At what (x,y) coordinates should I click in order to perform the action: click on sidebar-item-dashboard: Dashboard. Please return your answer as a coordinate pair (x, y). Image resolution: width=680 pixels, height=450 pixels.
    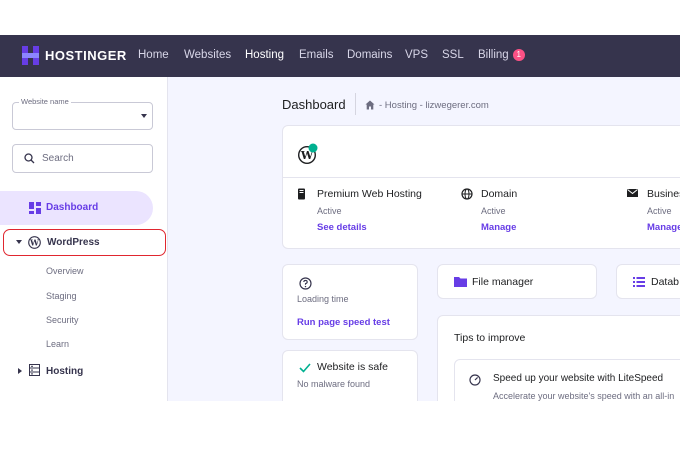
    Looking at the image, I should click on (76, 208).